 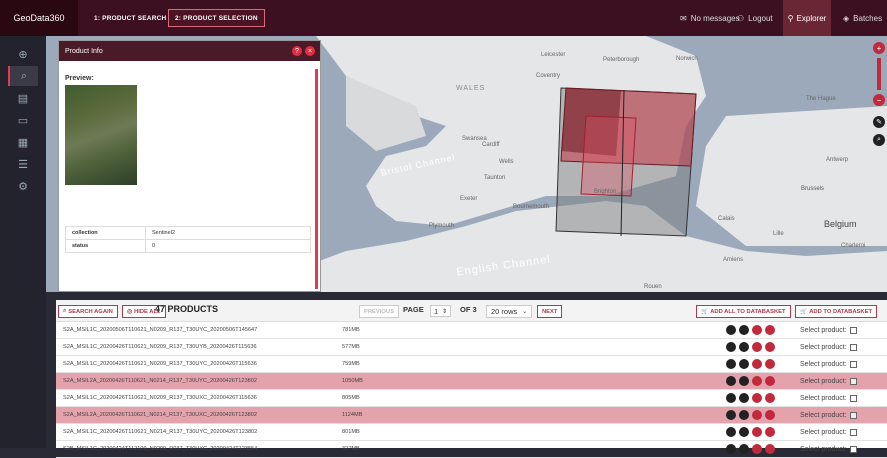 I want to click on layers-icon: ▤, so click(x=23, y=98).